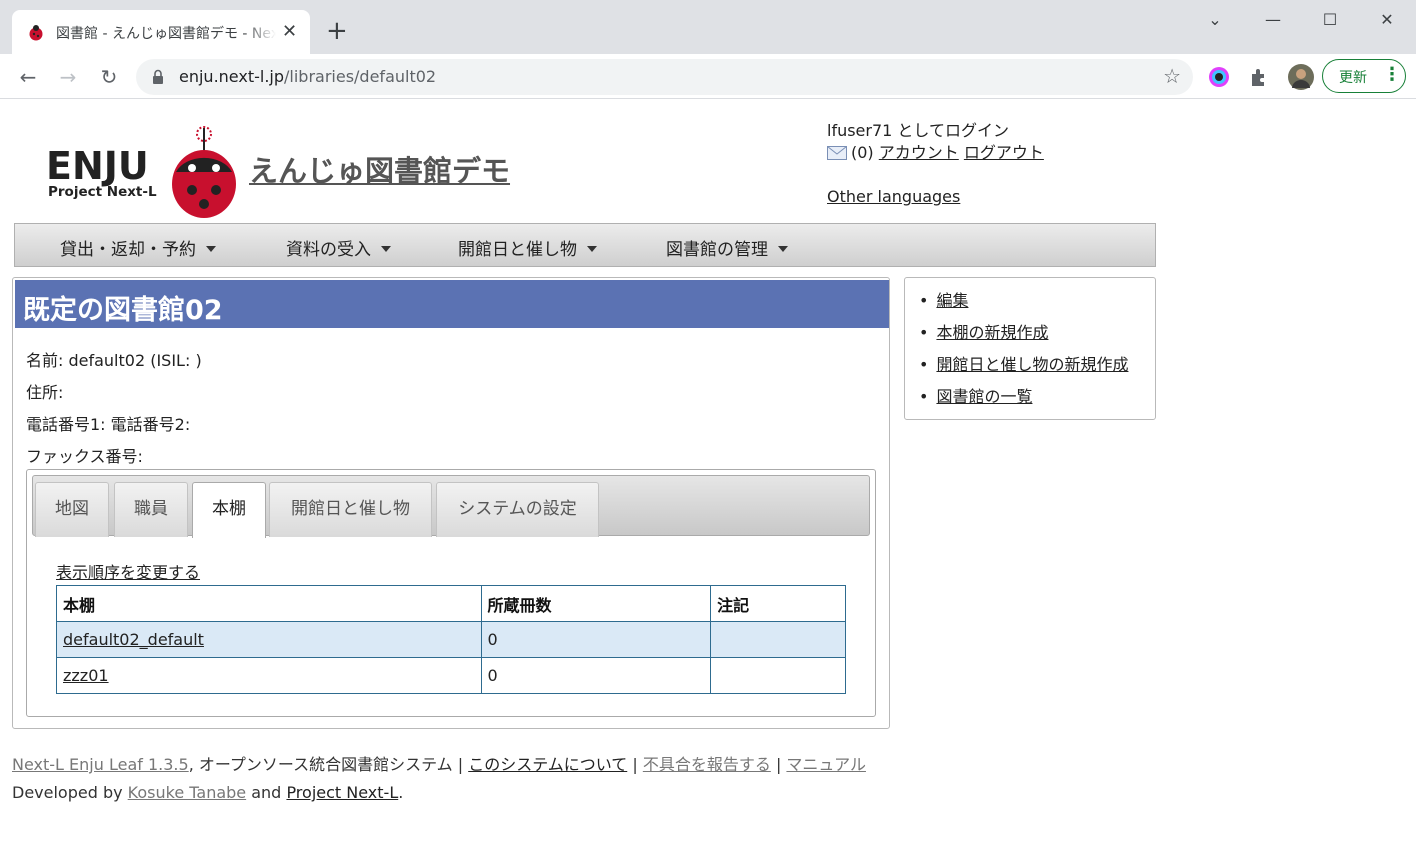 The image size is (1416, 862). I want to click on tab-map: 地図, so click(72, 509).